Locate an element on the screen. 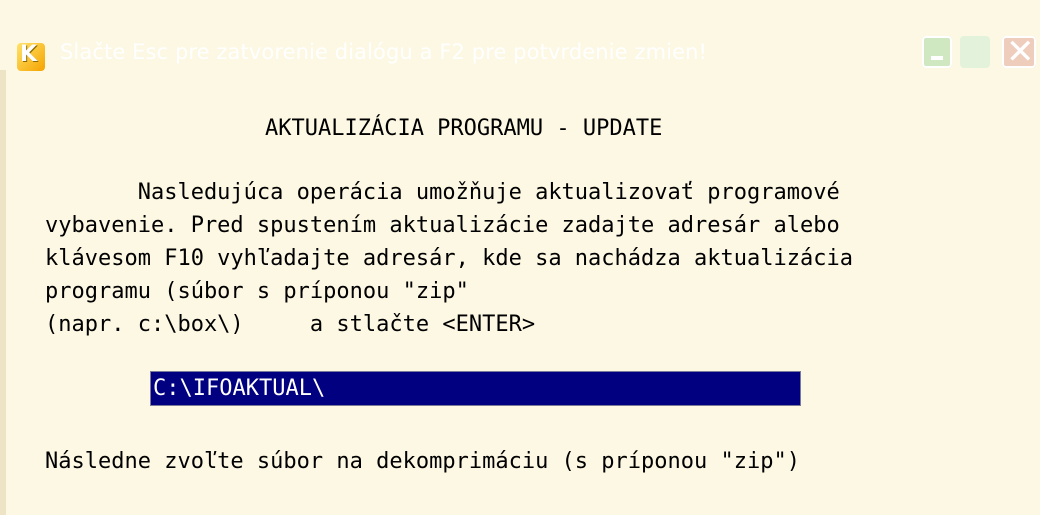 The width and height of the screenshot is (1040, 515). directory-path-input is located at coordinates (473, 388).